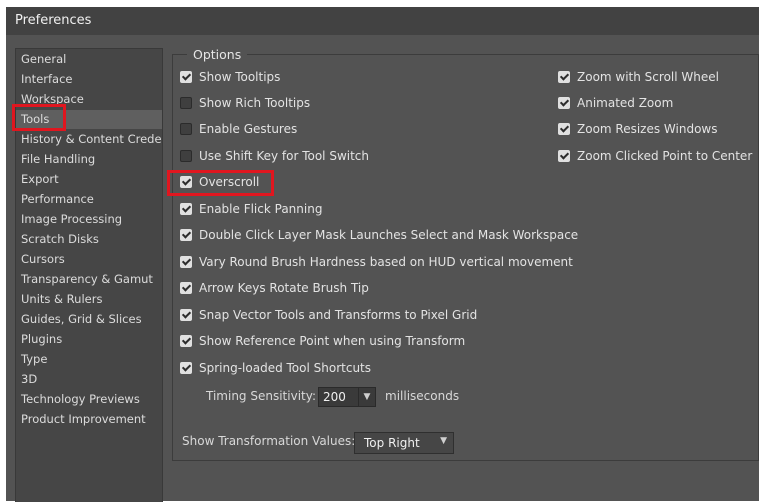 The image size is (759, 502). What do you see at coordinates (422, 396) in the screenshot?
I see `timing-sensitivity-unit: milliseconds` at bounding box center [422, 396].